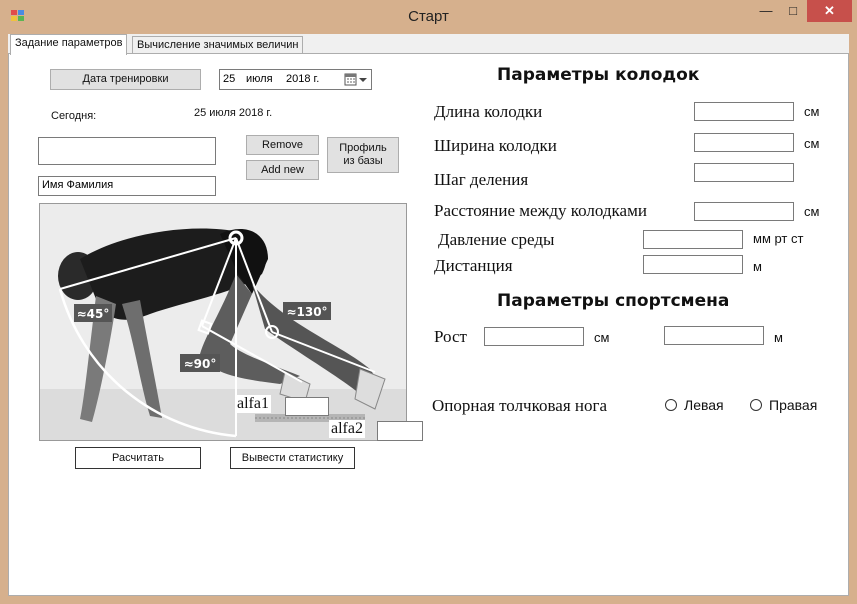 The width and height of the screenshot is (857, 604). What do you see at coordinates (488, 111) in the screenshot?
I see `block-length-label: Длина колодки` at bounding box center [488, 111].